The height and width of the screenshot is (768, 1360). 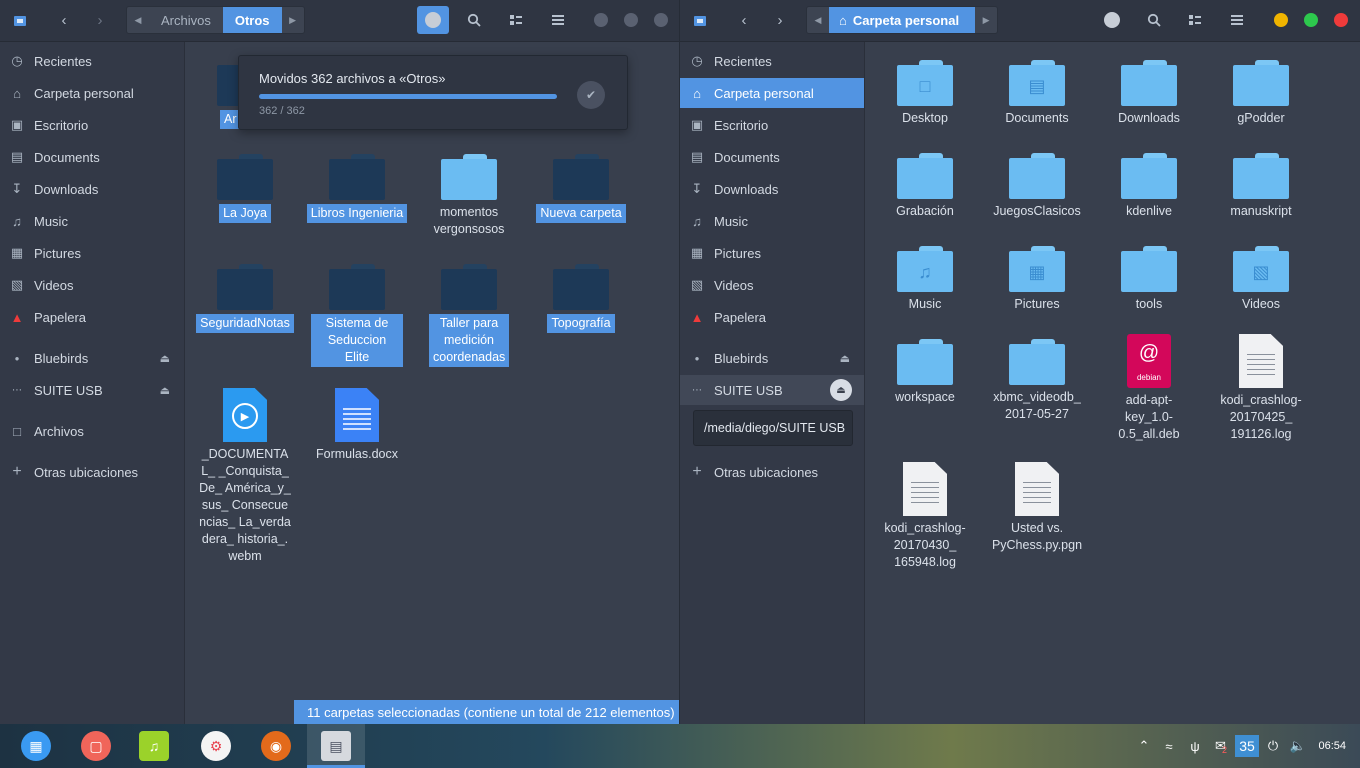 I want to click on folder-item: Sistema de Seduccion Elite, so click(x=357, y=315).